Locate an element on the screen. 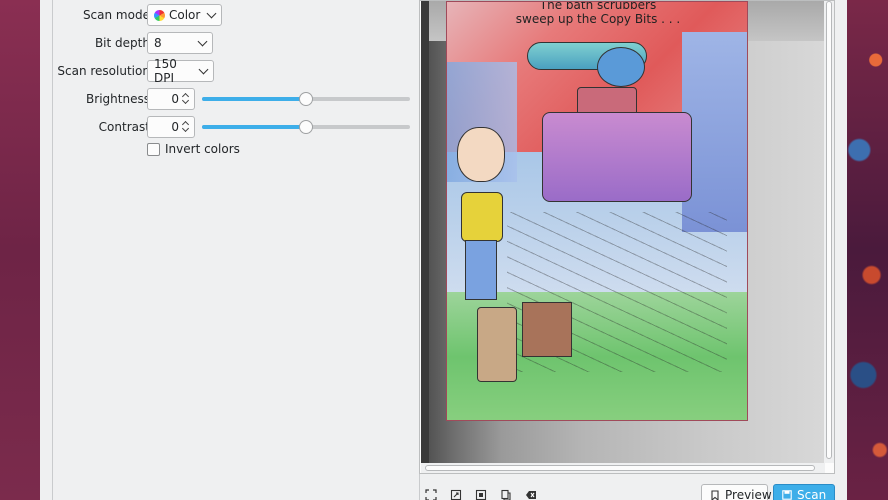  brightness-label: Brightness: is located at coordinates (120, 99).